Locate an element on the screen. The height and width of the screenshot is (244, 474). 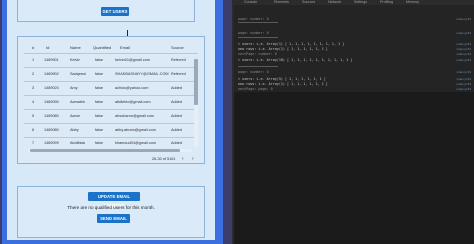
cell-id: 1489090 is located at coordinates (51, 102).